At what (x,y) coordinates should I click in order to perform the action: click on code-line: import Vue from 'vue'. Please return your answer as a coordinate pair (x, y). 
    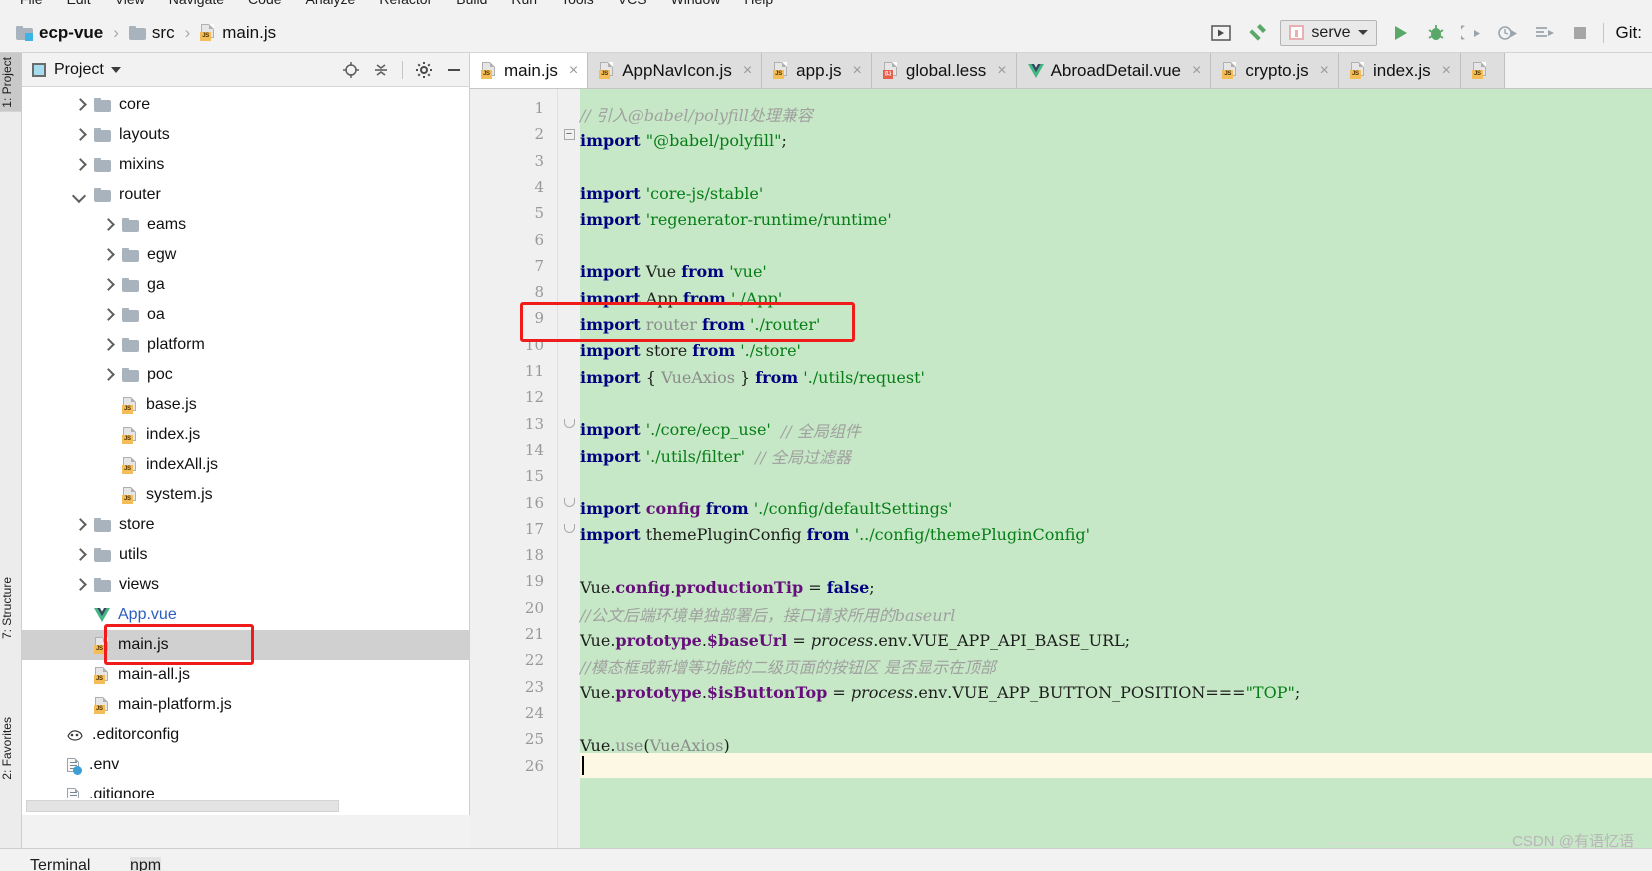
    Looking at the image, I should click on (673, 272).